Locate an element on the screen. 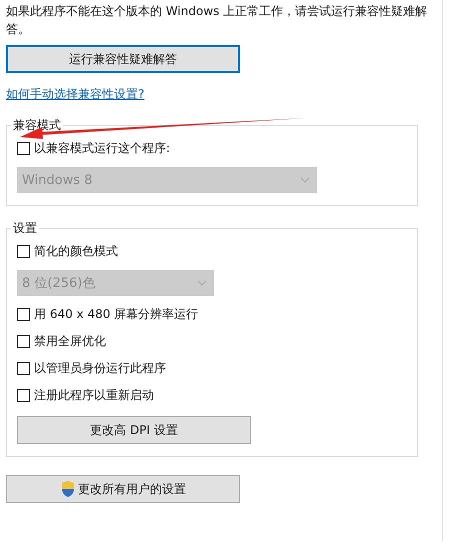  help-link: 如何手动选择兼容性设置? is located at coordinates (75, 94).